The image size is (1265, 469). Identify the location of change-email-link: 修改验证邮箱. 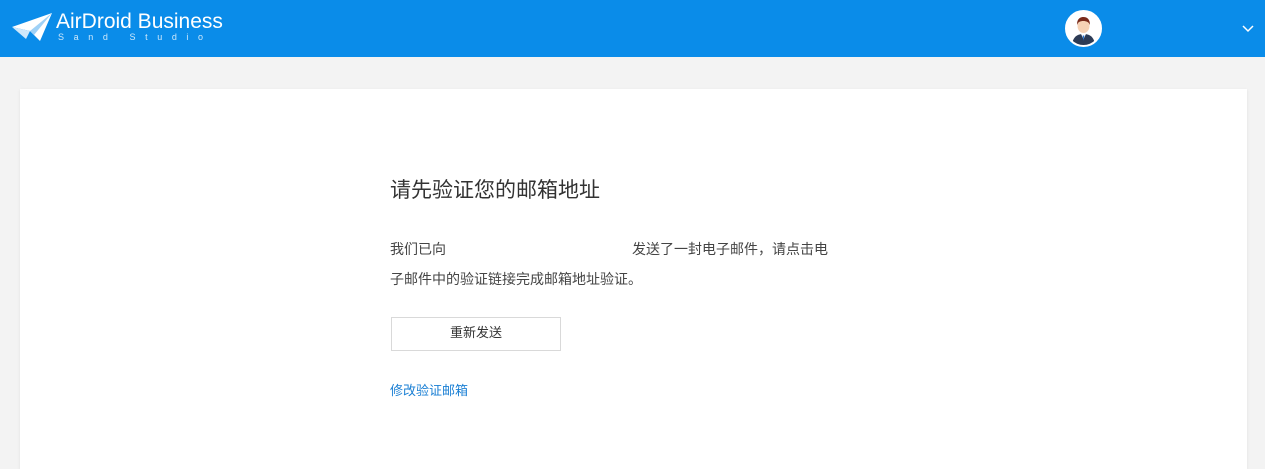
(429, 392).